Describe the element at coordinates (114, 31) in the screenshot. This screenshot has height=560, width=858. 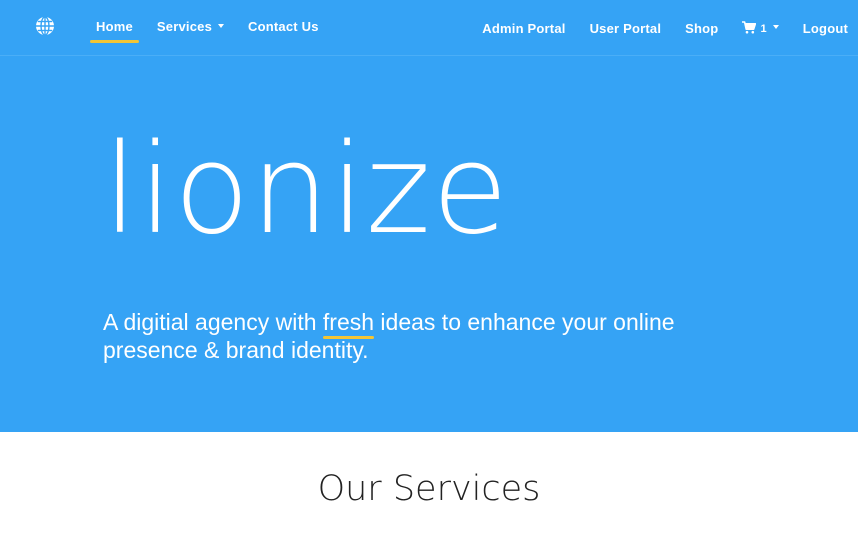
I see `nav-home-link: Home` at that location.